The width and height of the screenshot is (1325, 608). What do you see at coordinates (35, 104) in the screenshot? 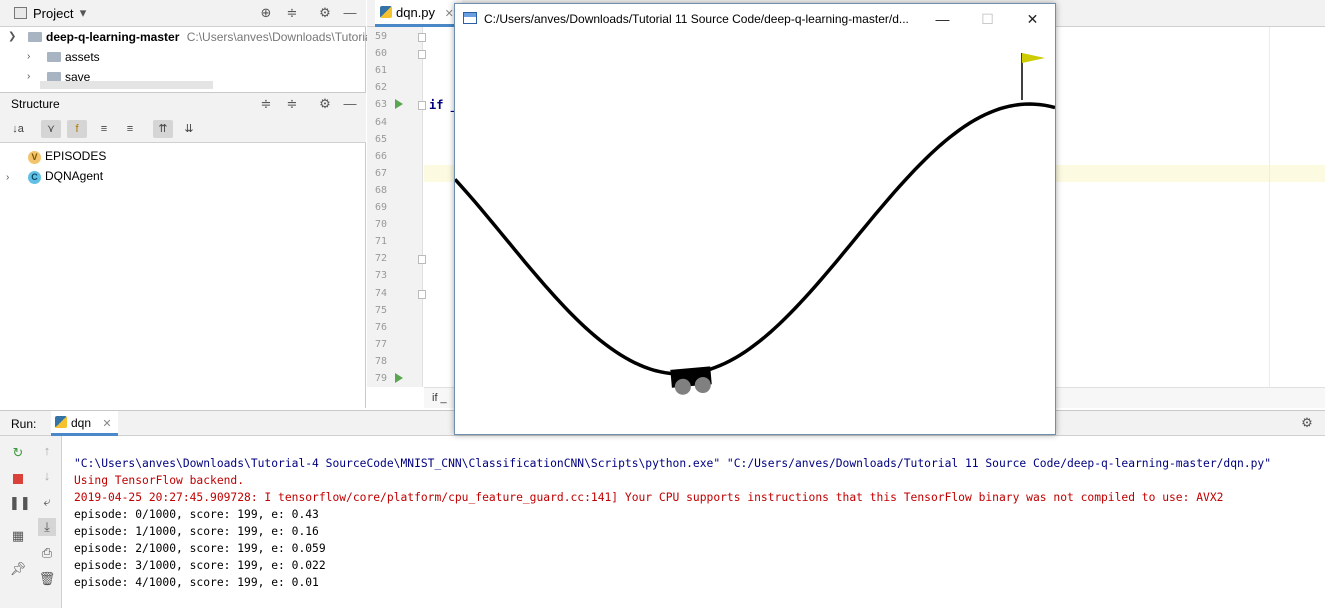
I see `structure-panel-title: Structure` at bounding box center [35, 104].